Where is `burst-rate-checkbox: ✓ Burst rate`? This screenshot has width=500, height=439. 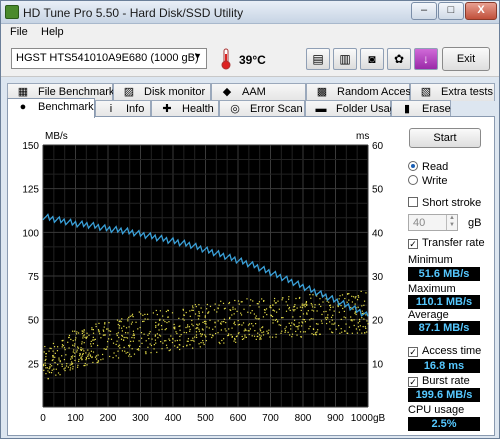
burst-rate-checkbox: ✓ Burst rate is located at coordinates (439, 381).